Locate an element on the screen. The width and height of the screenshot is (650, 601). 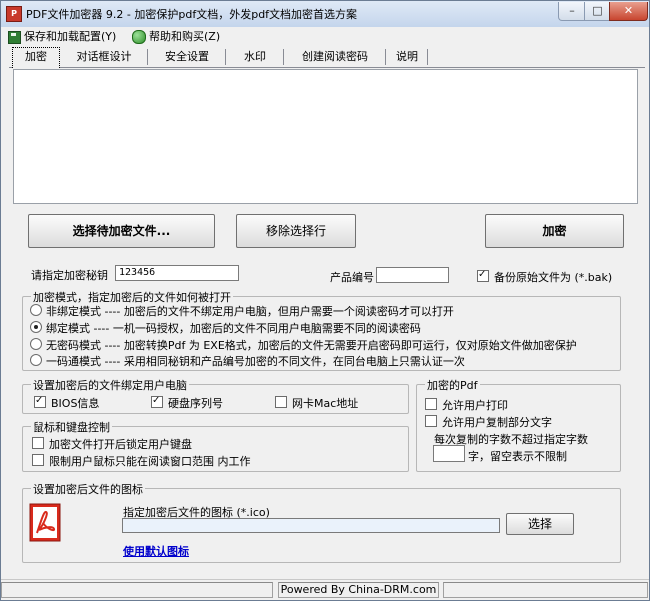
mode-bound-radio: 绑定模式 ---- 一机一码授权，加密后的文件不同用户电脑需要不同的阅读密码 is located at coordinates (225, 328).